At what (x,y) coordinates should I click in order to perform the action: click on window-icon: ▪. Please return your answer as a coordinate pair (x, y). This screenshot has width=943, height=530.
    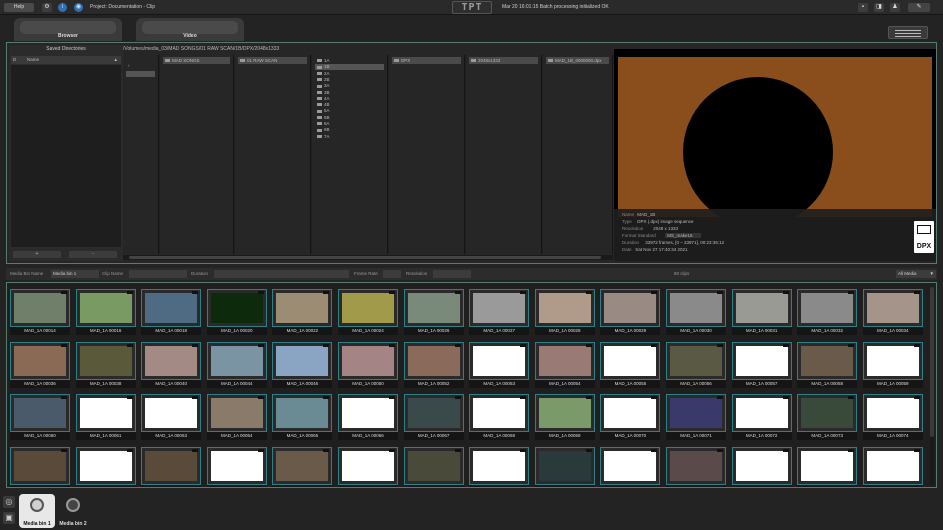
    Looking at the image, I should click on (863, 7).